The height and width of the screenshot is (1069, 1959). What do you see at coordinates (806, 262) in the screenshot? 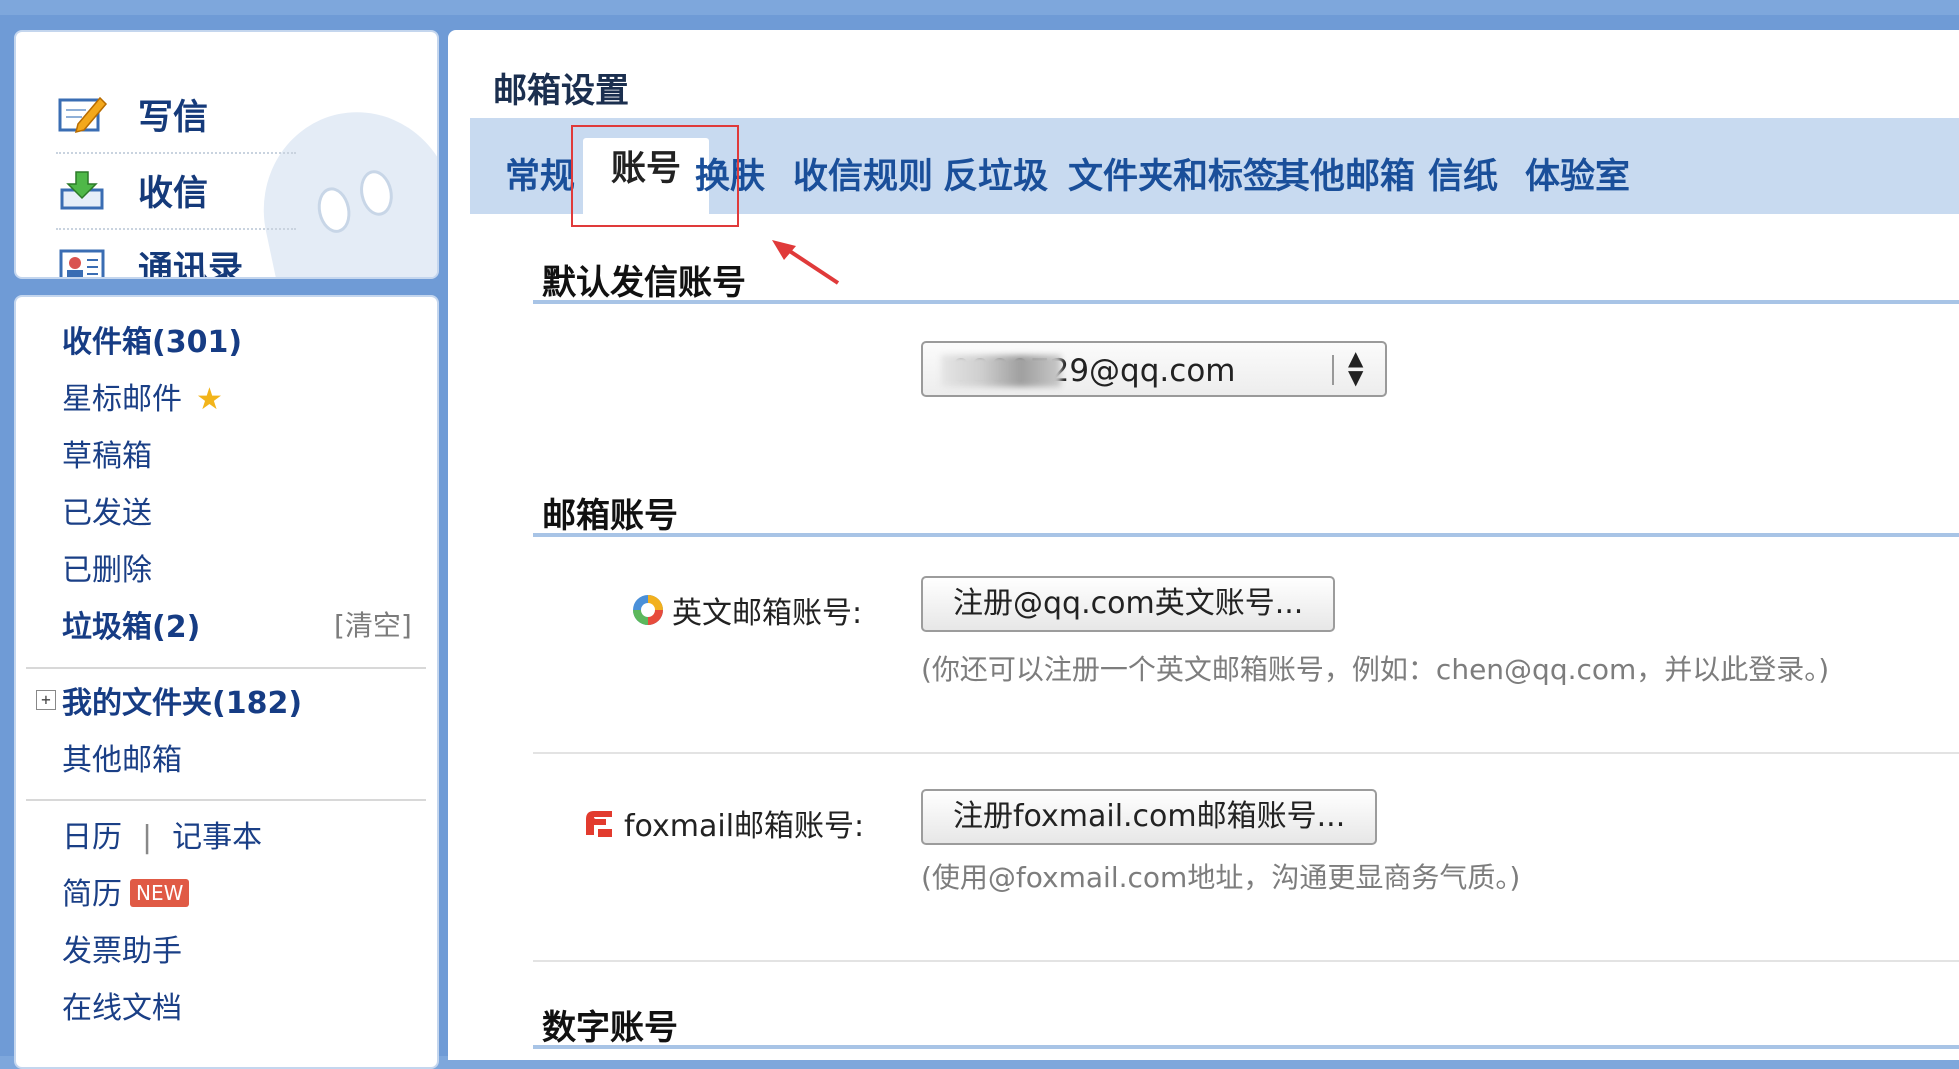
I see `annotation-arrow-icon` at bounding box center [806, 262].